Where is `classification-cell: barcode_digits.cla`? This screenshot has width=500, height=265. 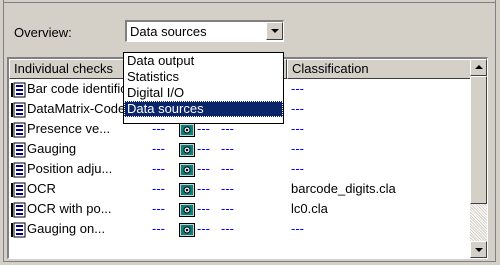
classification-cell: barcode_digits.cla is located at coordinates (343, 188).